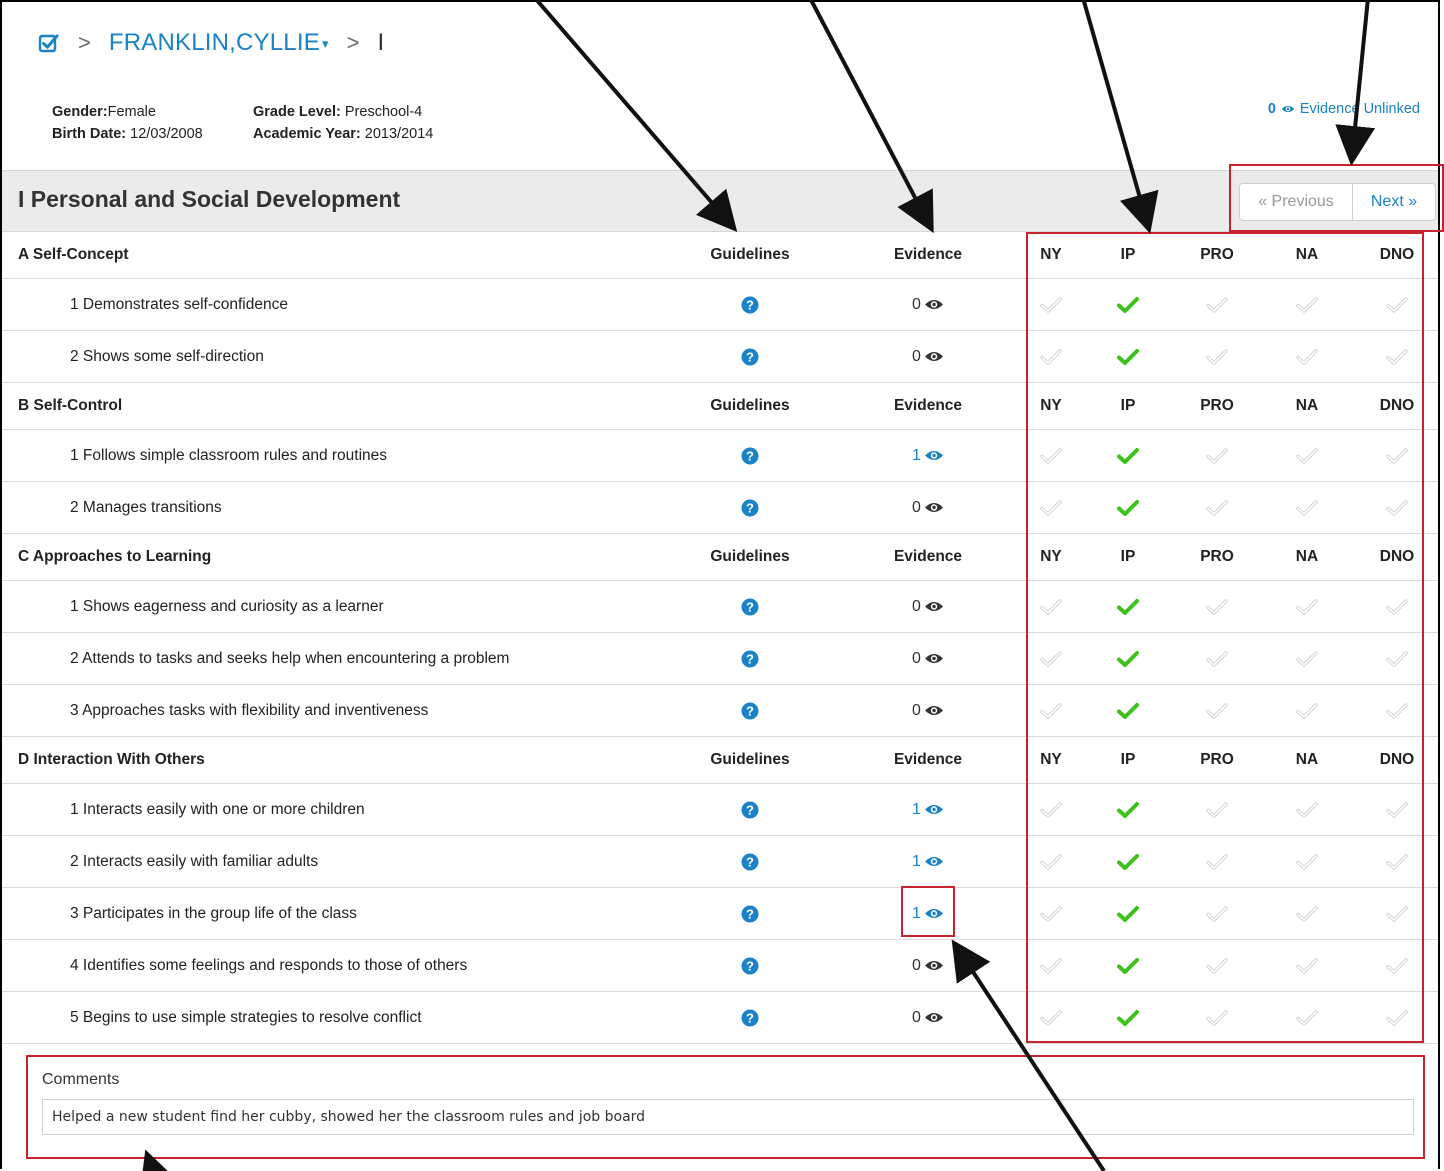 This screenshot has height=1171, width=1444. I want to click on student-name: FRANKLIN,CYLLIE, so click(214, 42).